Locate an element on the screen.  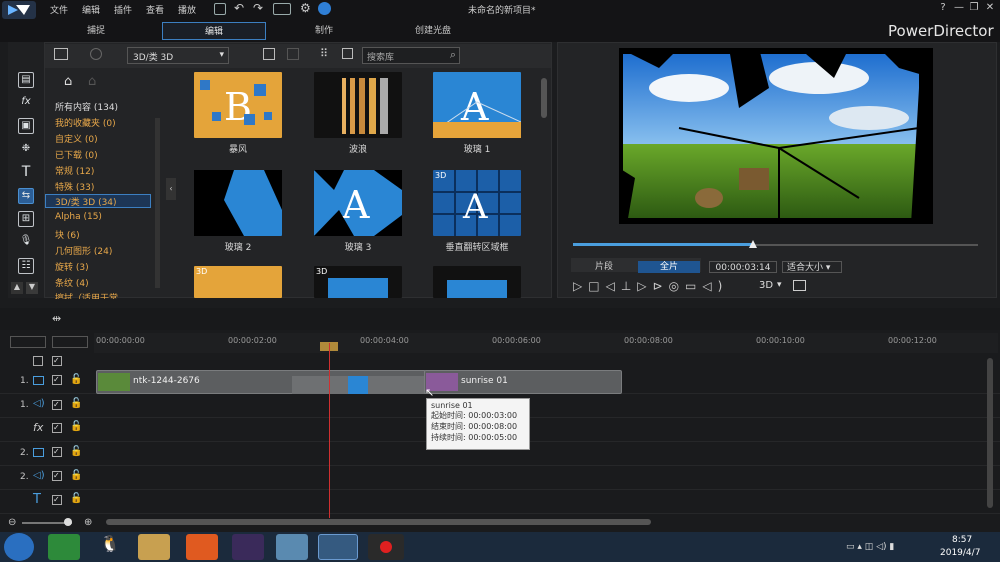
volume-icon: ◁) is located at coordinates (715, 286).